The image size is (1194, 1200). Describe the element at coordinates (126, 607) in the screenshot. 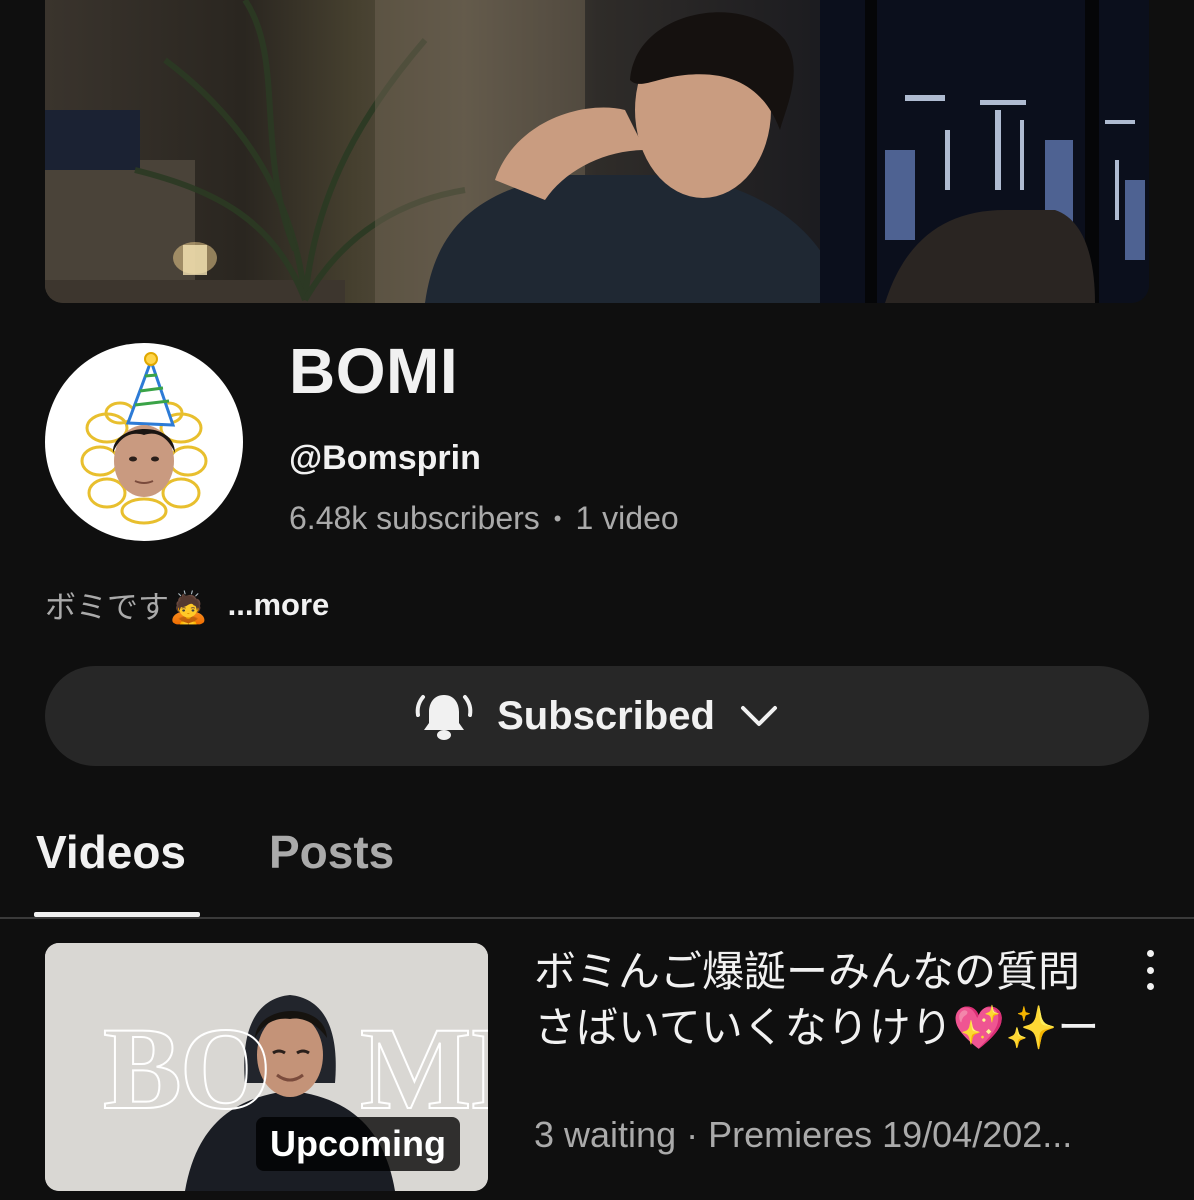

I see `description-text: ボミです🙇` at that location.